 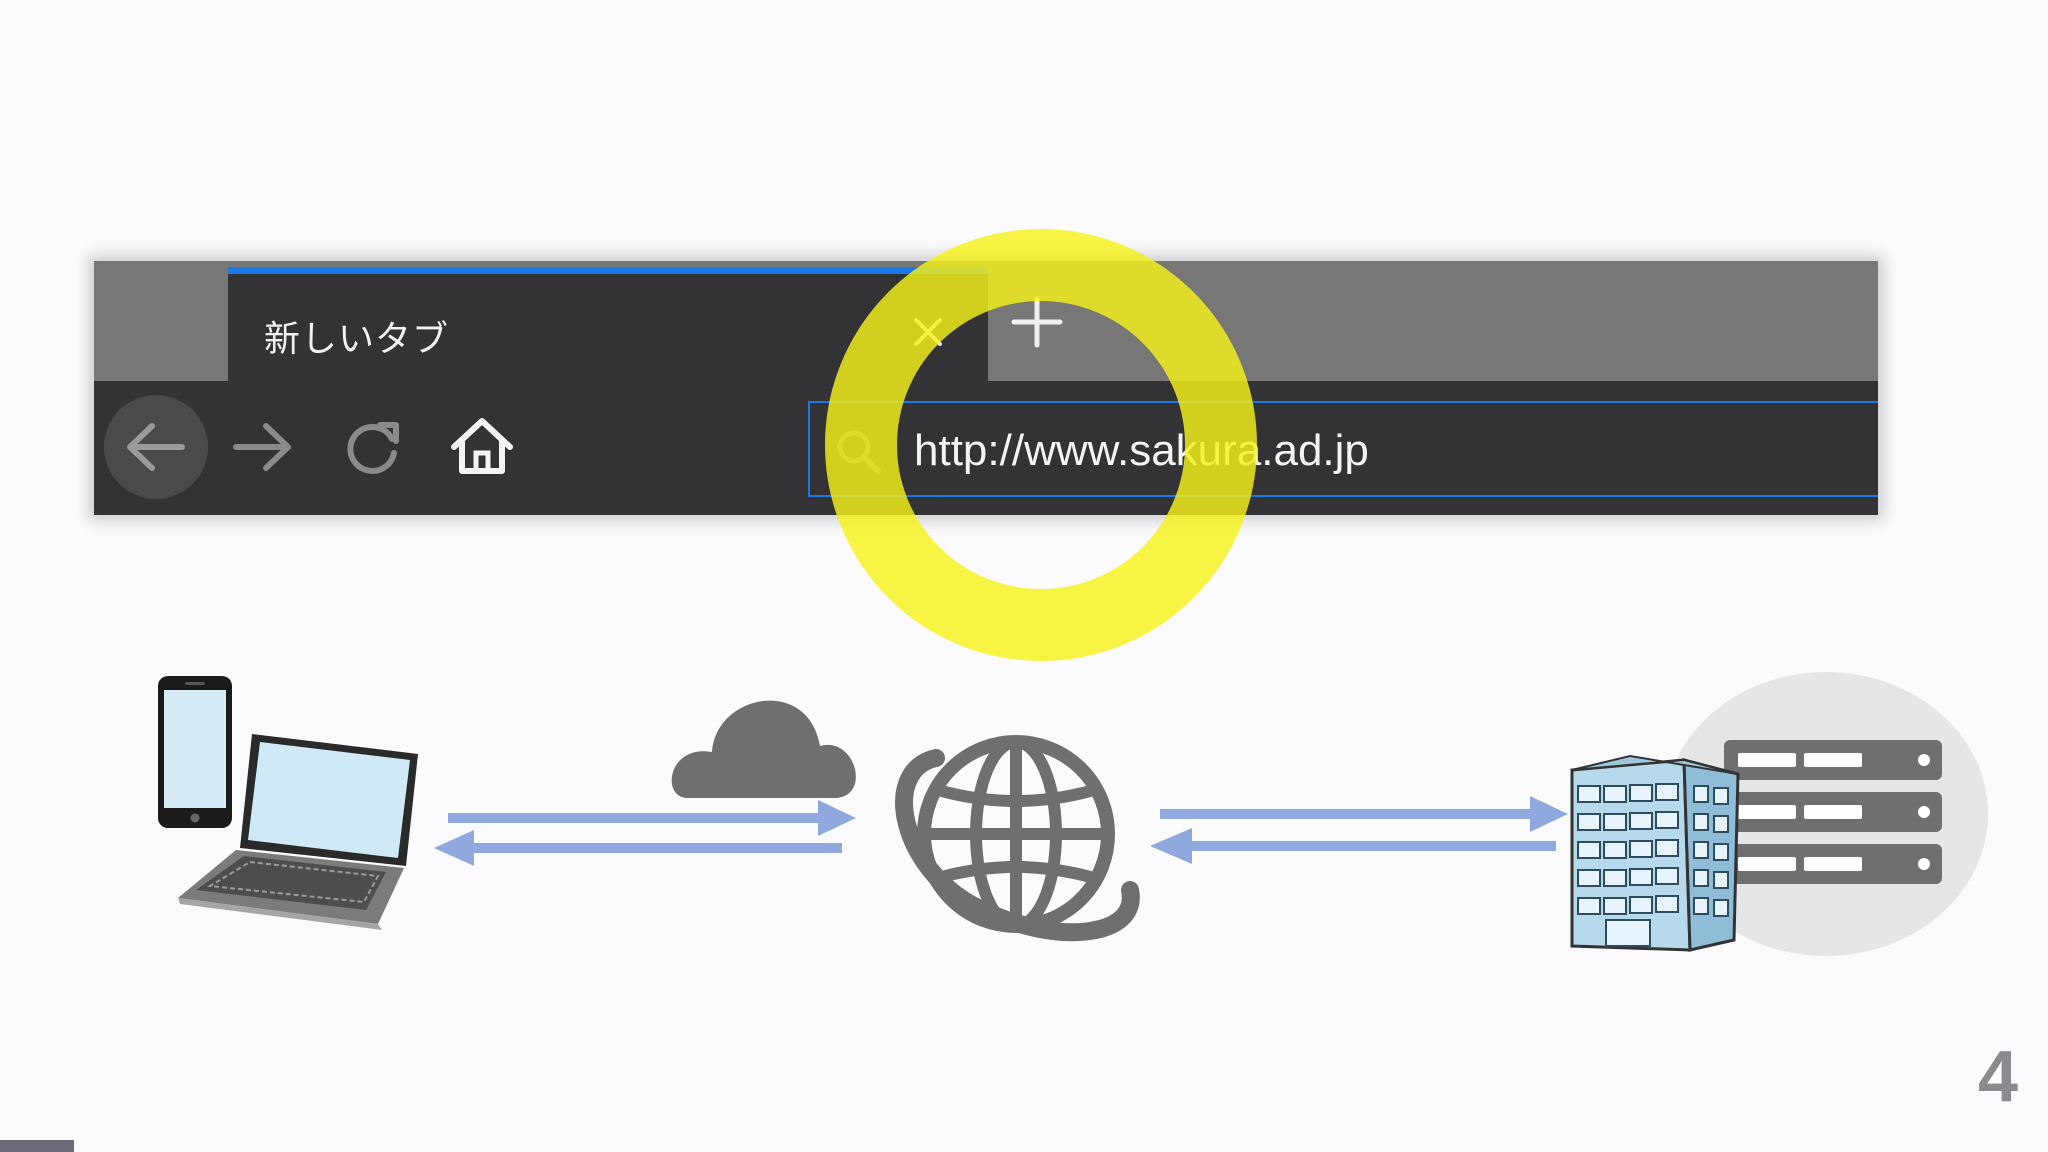 I want to click on smartphone-icon, so click(x=195, y=752).